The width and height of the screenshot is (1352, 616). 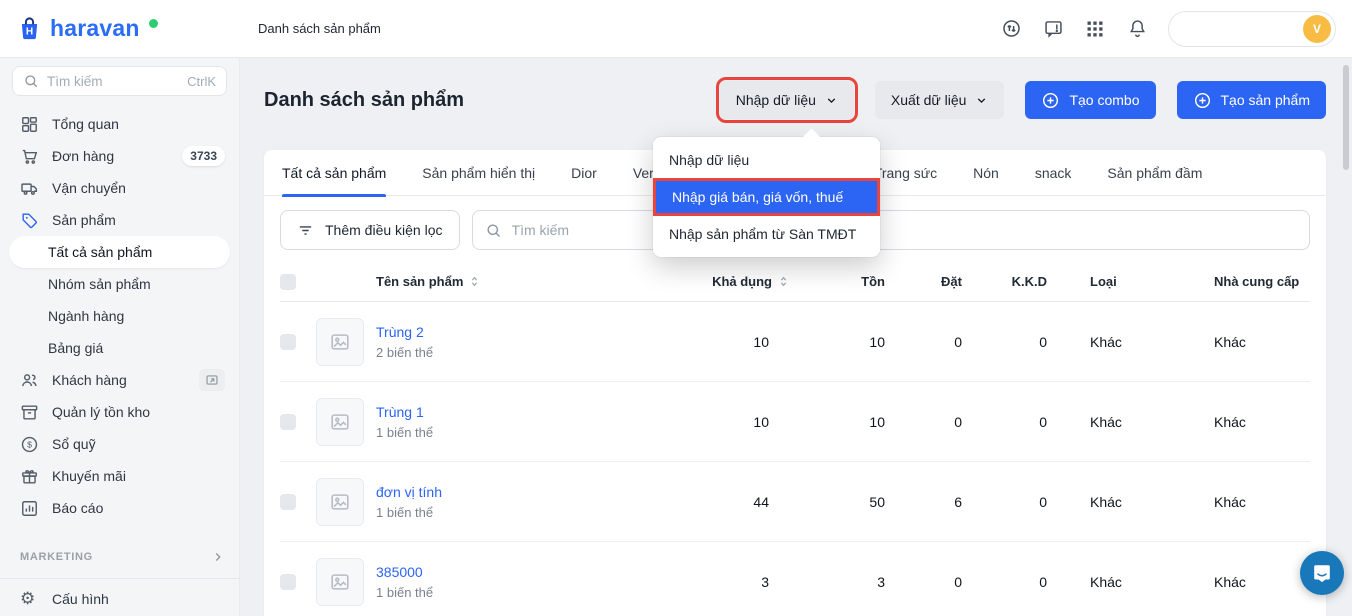 I want to click on gear-icon: ⚙, so click(x=28, y=598).